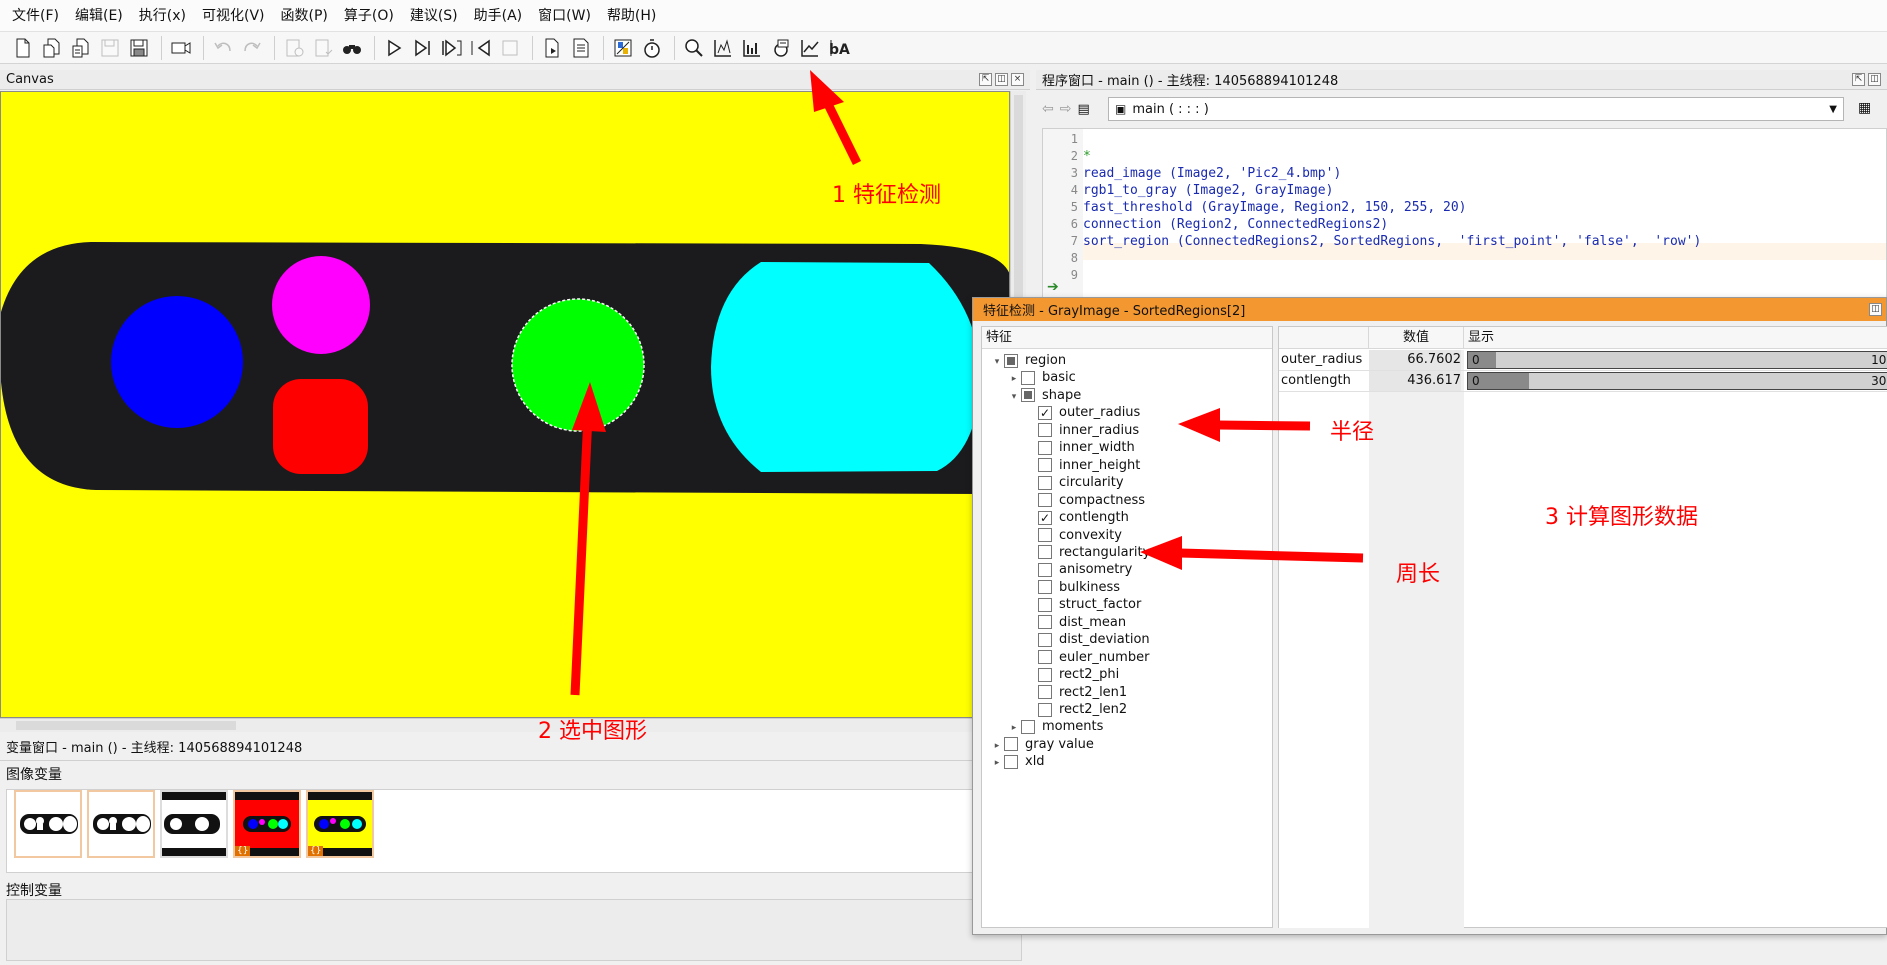 The height and width of the screenshot is (965, 1887). Describe the element at coordinates (294, 48) in the screenshot. I see `clear-icon` at that location.